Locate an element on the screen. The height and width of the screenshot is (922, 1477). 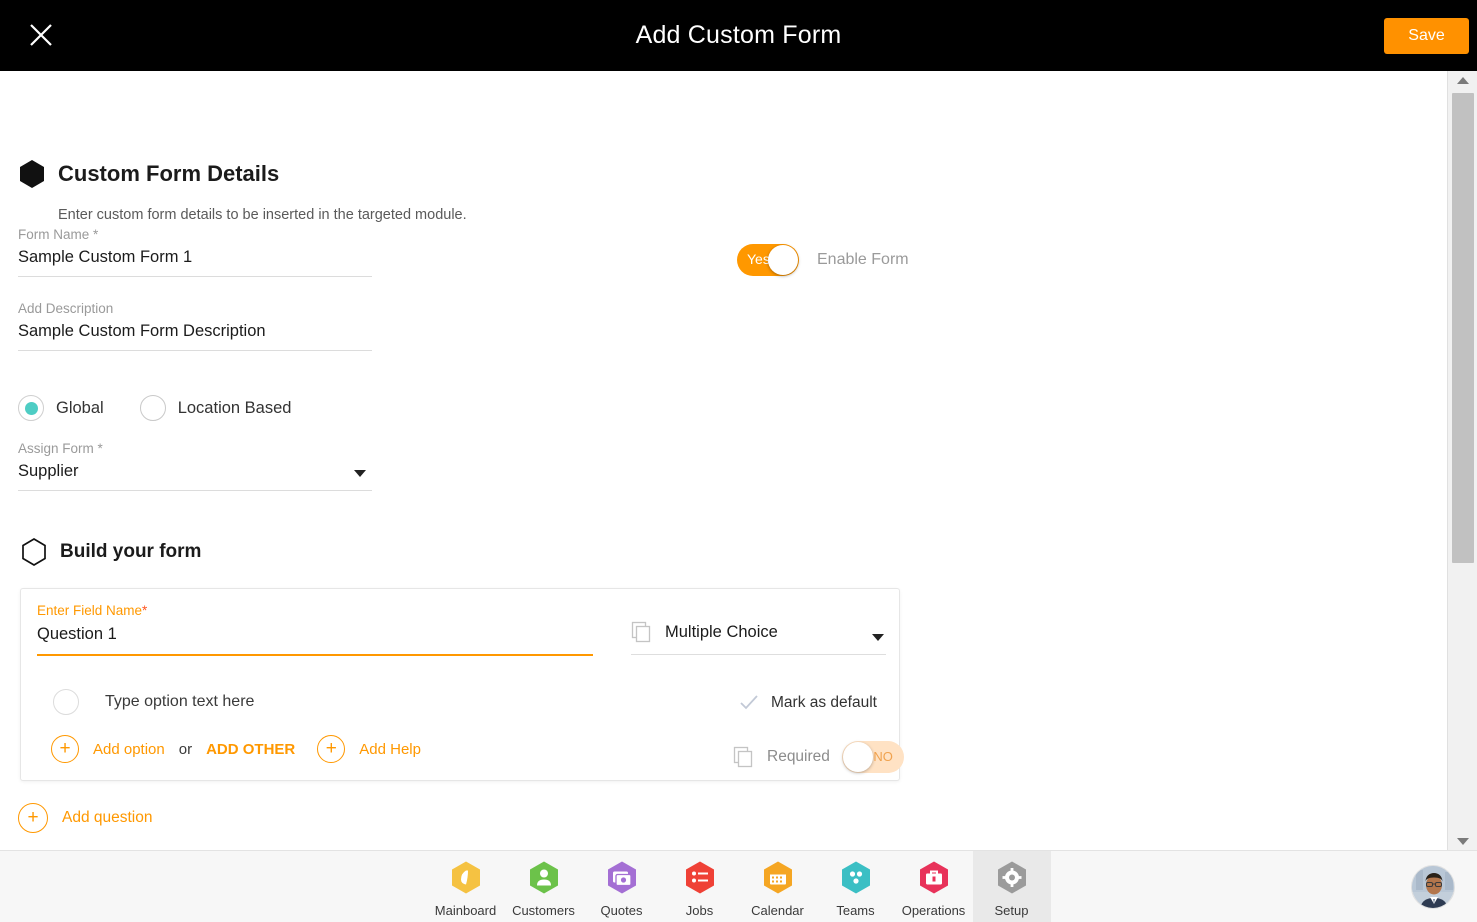
option-row: Type option text here is located at coordinates (153, 702).